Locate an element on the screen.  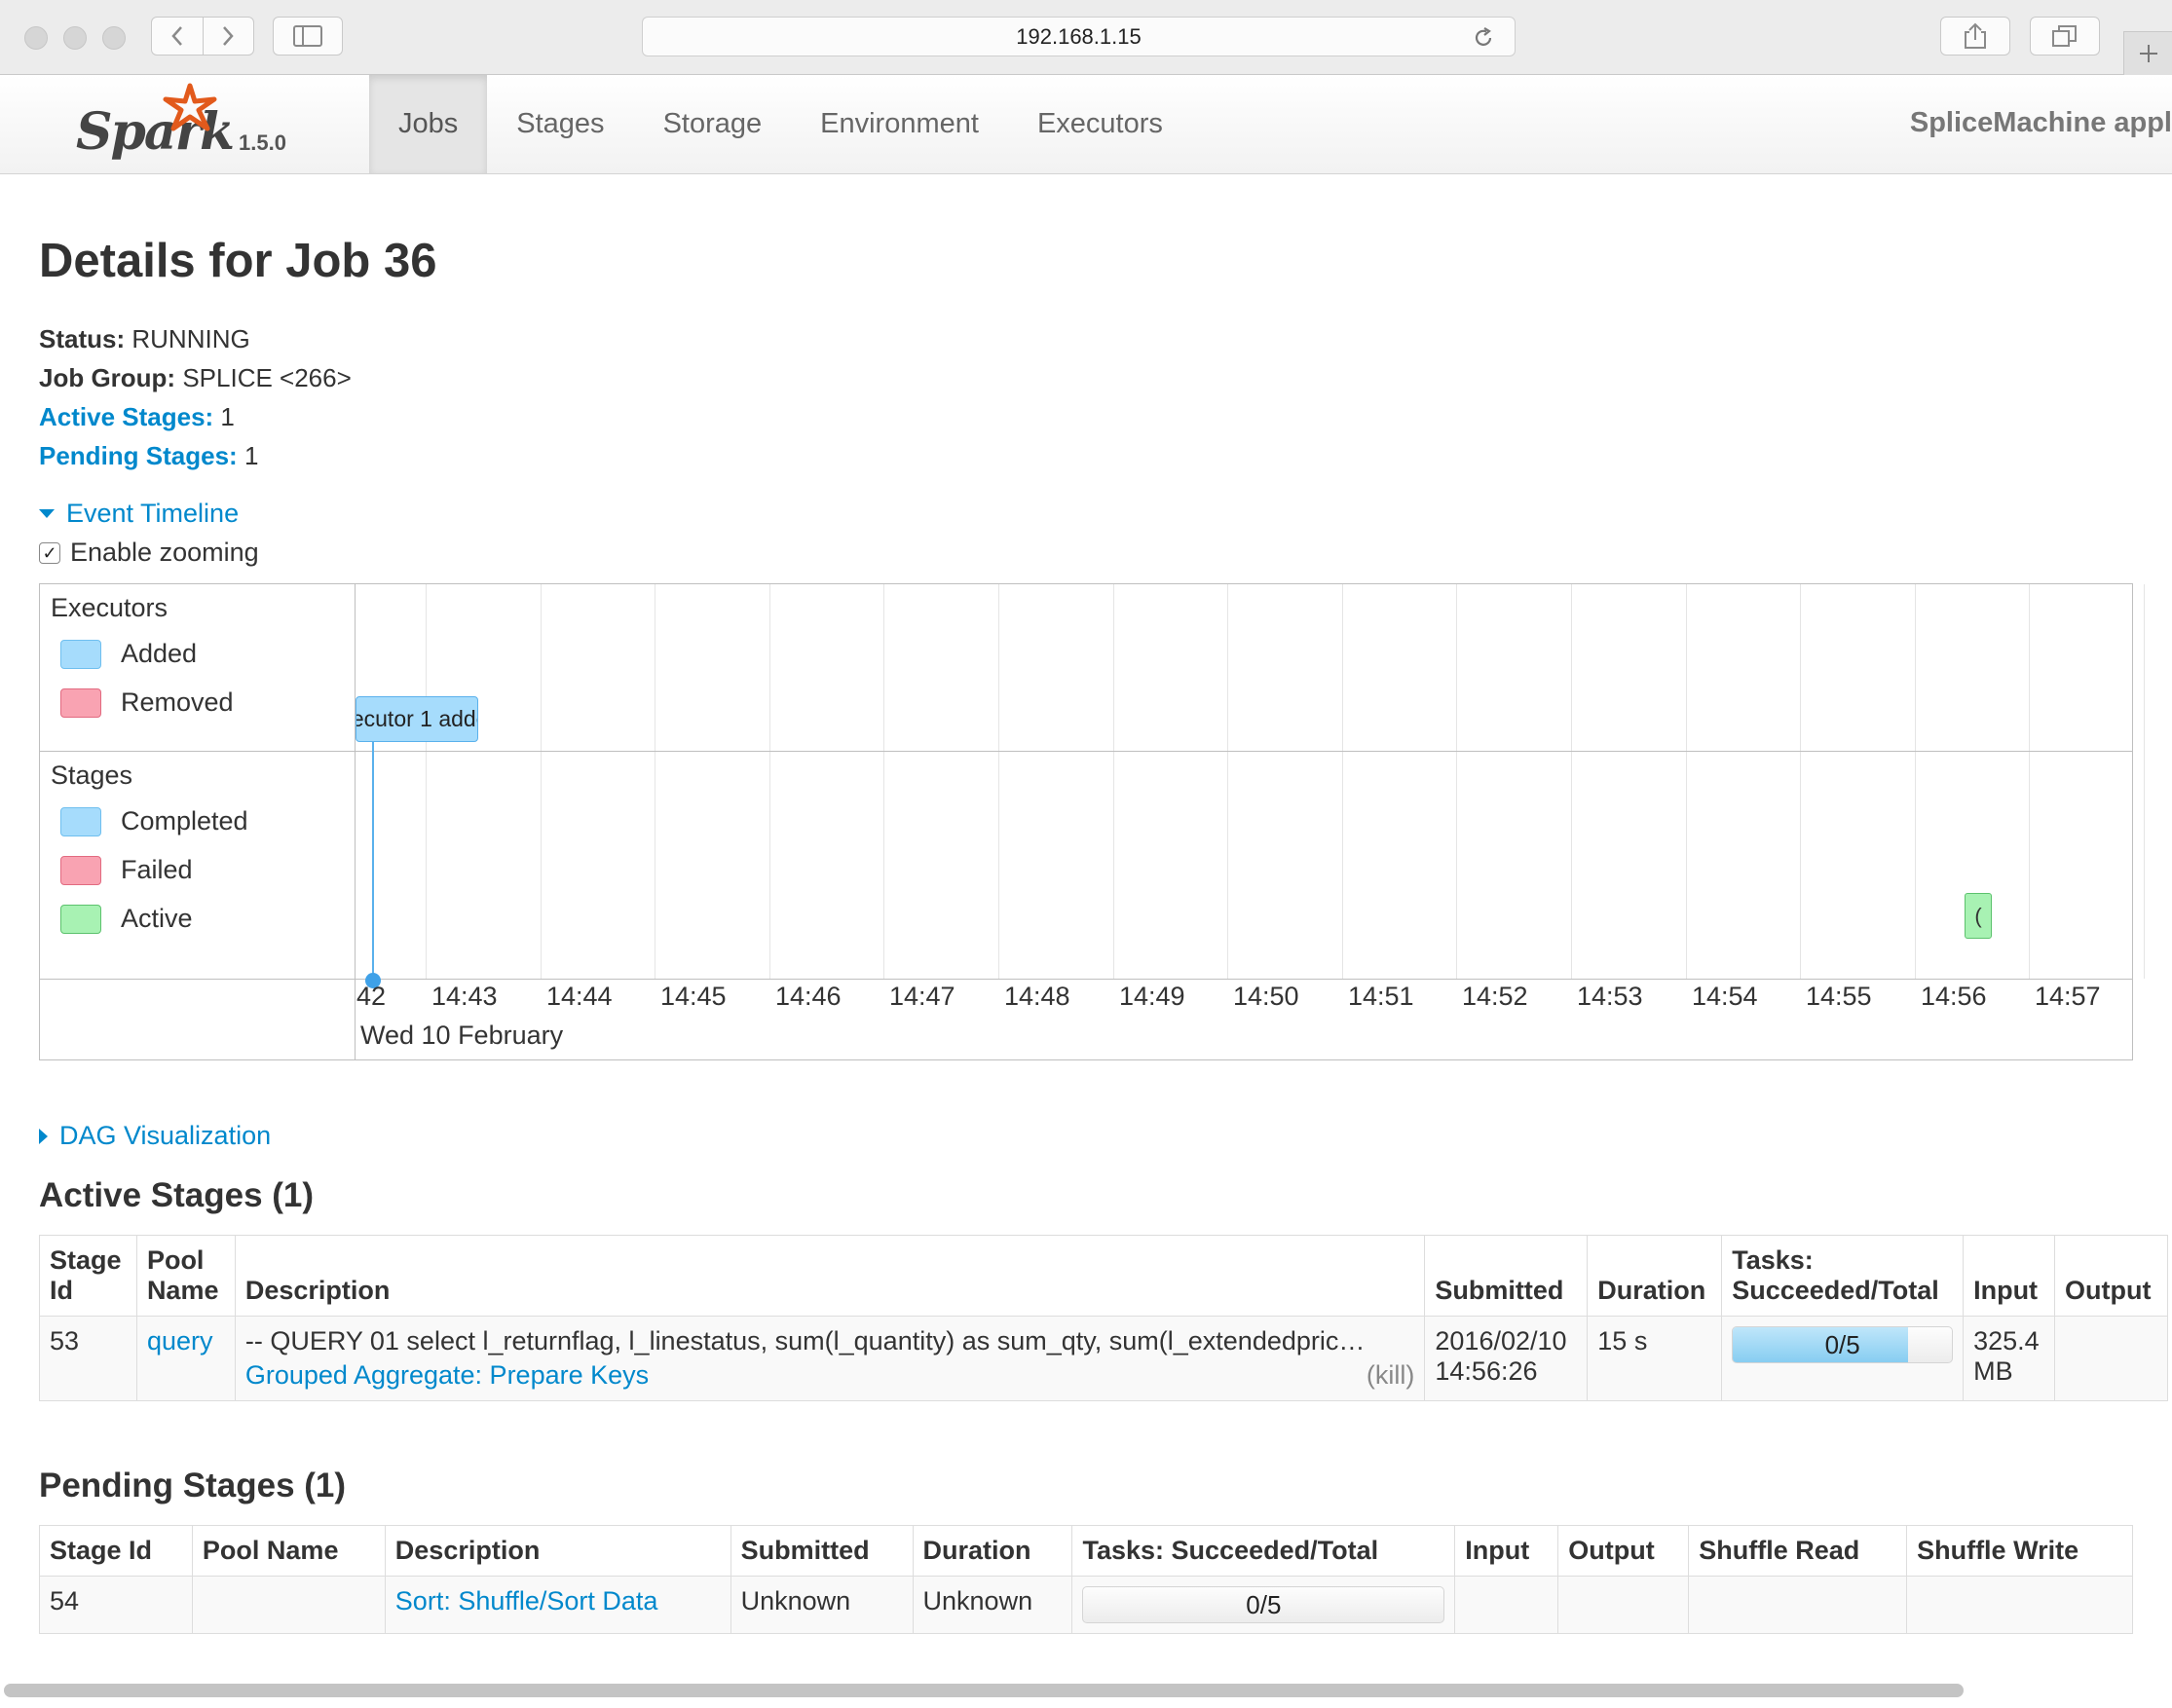
enable-zooming: ✓ Enable zooming is located at coordinates (149, 553).